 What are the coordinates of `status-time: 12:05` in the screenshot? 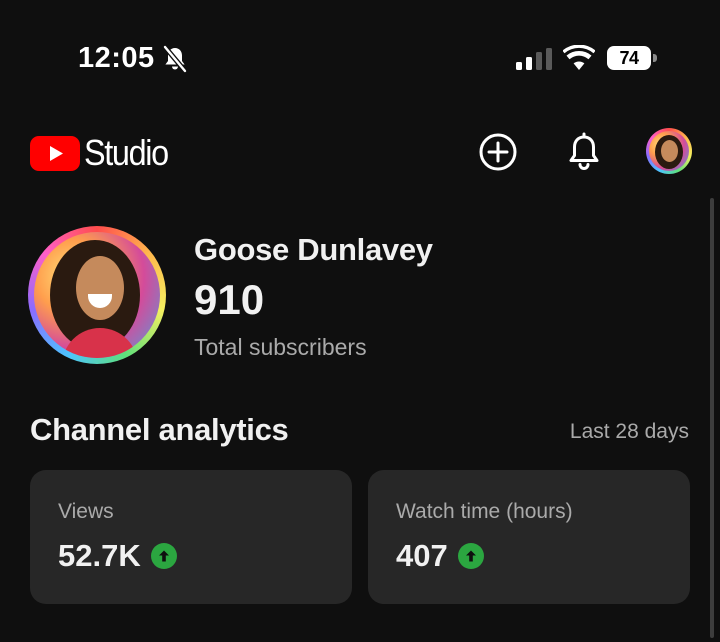 It's located at (116, 58).